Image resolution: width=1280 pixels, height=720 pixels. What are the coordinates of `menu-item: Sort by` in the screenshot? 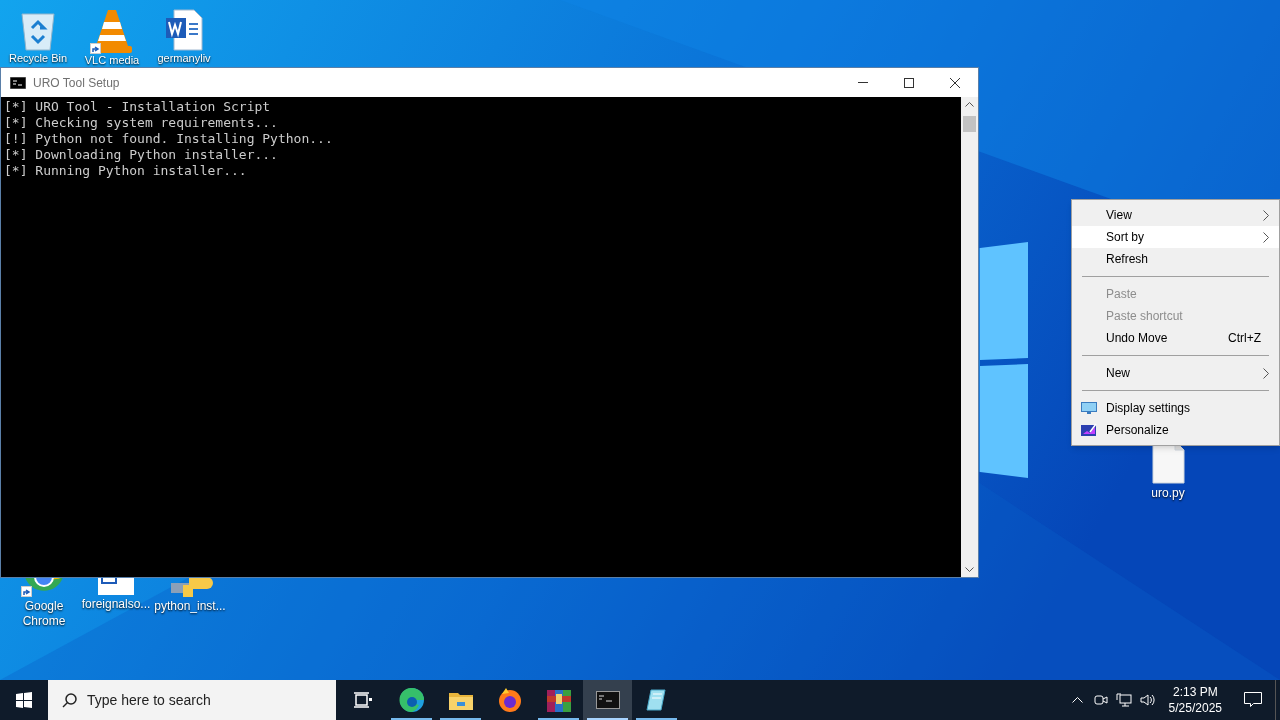 It's located at (1175, 237).